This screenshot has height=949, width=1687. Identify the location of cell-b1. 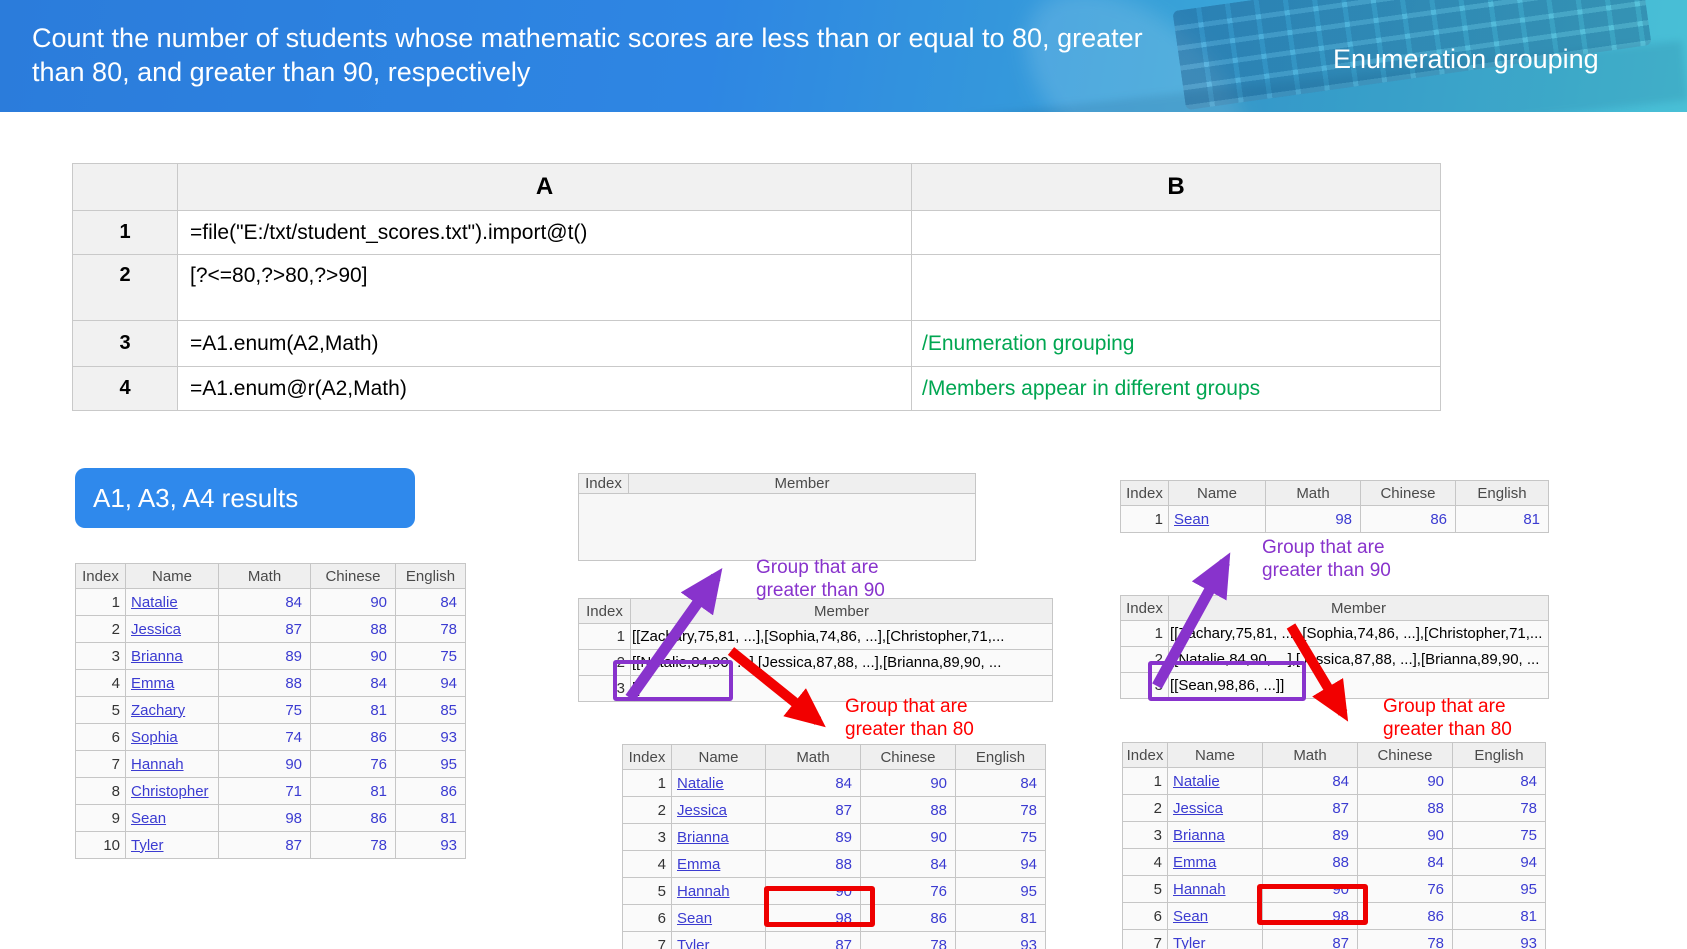
(1176, 232).